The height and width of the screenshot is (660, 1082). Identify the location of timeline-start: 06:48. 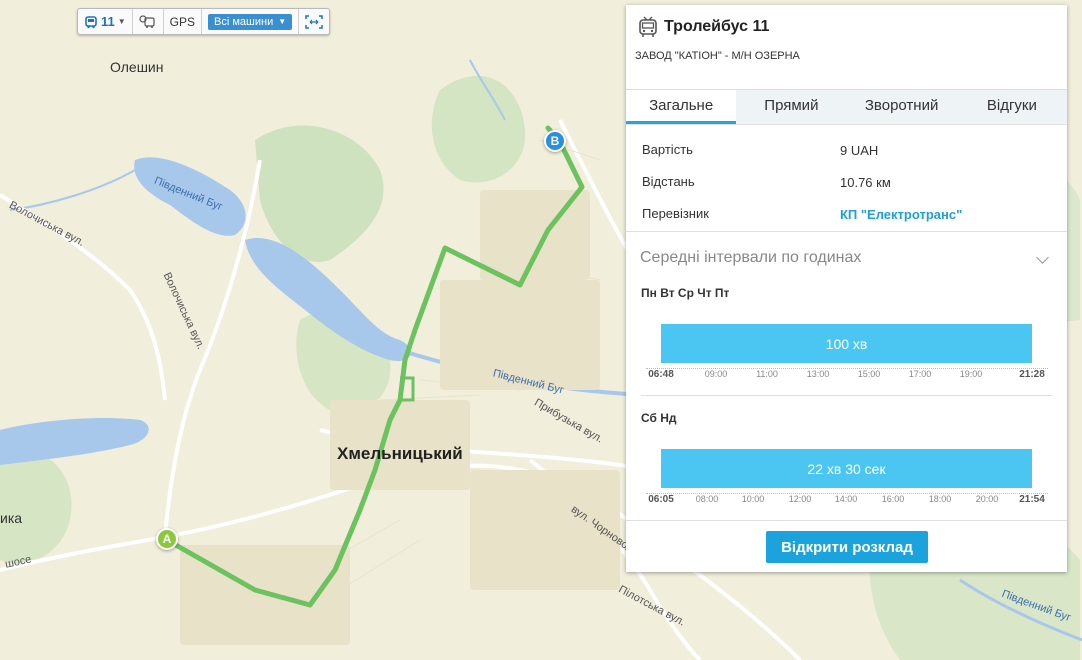
(661, 374).